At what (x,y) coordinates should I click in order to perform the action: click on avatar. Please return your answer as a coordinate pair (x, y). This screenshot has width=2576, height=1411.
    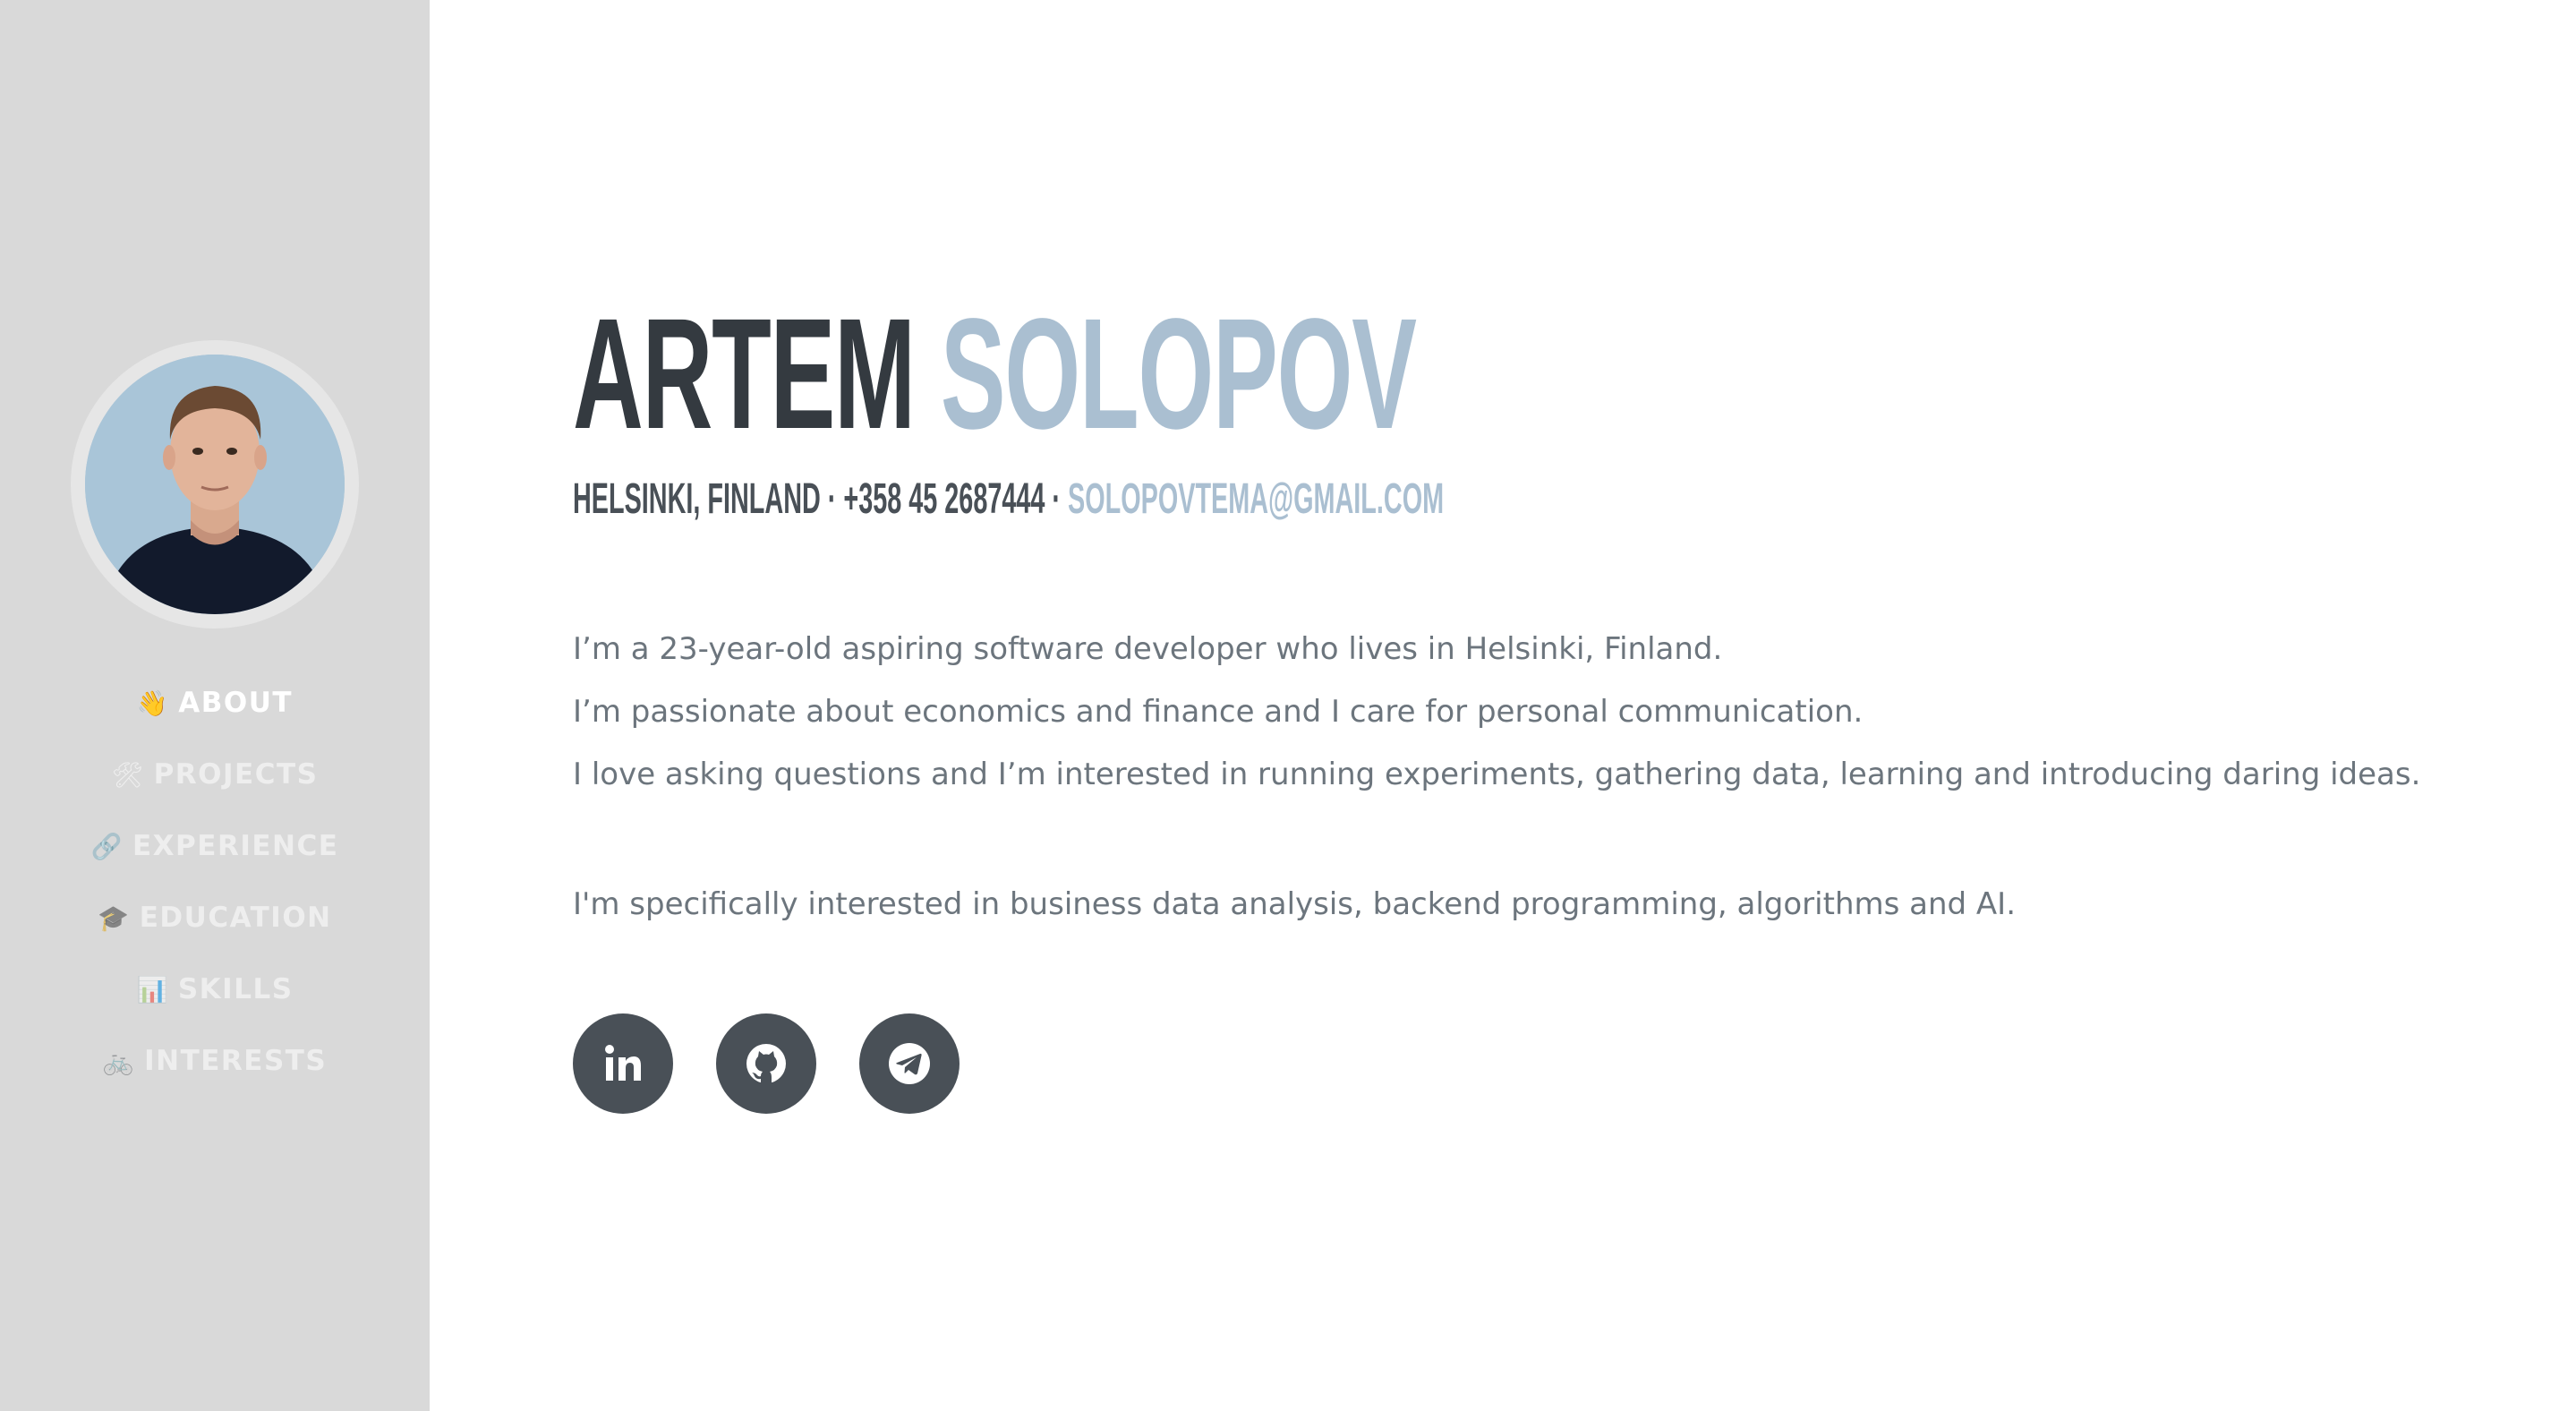
    Looking at the image, I should click on (215, 484).